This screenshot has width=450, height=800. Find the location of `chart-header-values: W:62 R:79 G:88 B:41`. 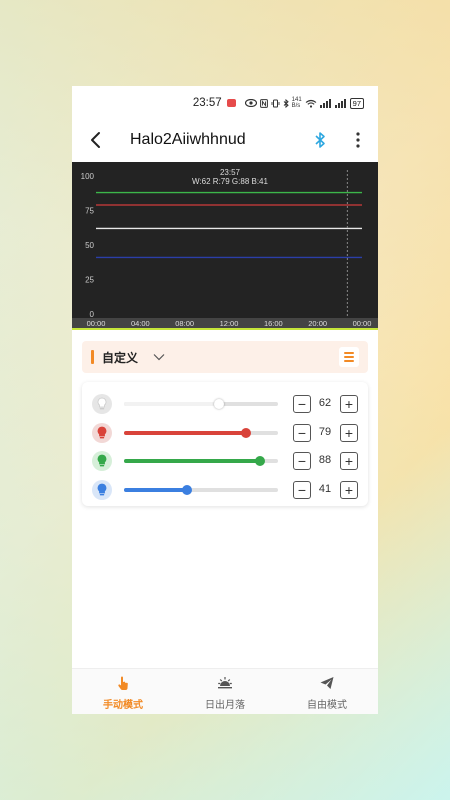

chart-header-values: W:62 R:79 G:88 B:41 is located at coordinates (230, 181).